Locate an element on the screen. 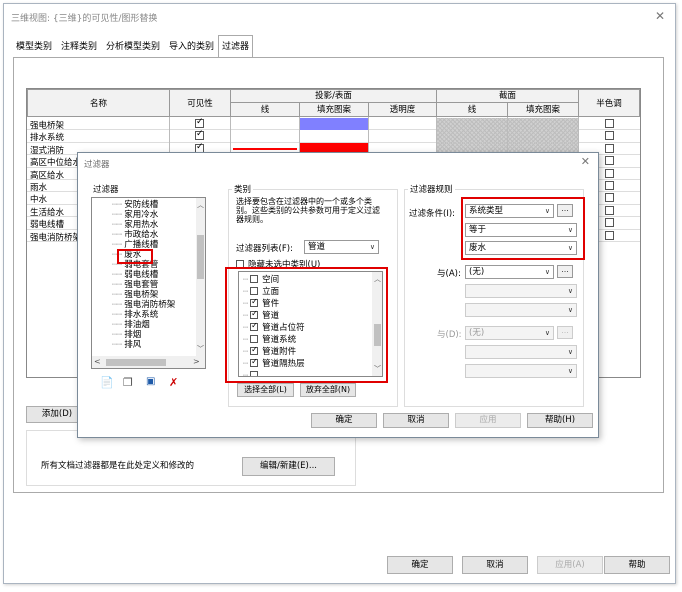 The image size is (682, 592). header-halftone: 半色调 is located at coordinates (609, 103).